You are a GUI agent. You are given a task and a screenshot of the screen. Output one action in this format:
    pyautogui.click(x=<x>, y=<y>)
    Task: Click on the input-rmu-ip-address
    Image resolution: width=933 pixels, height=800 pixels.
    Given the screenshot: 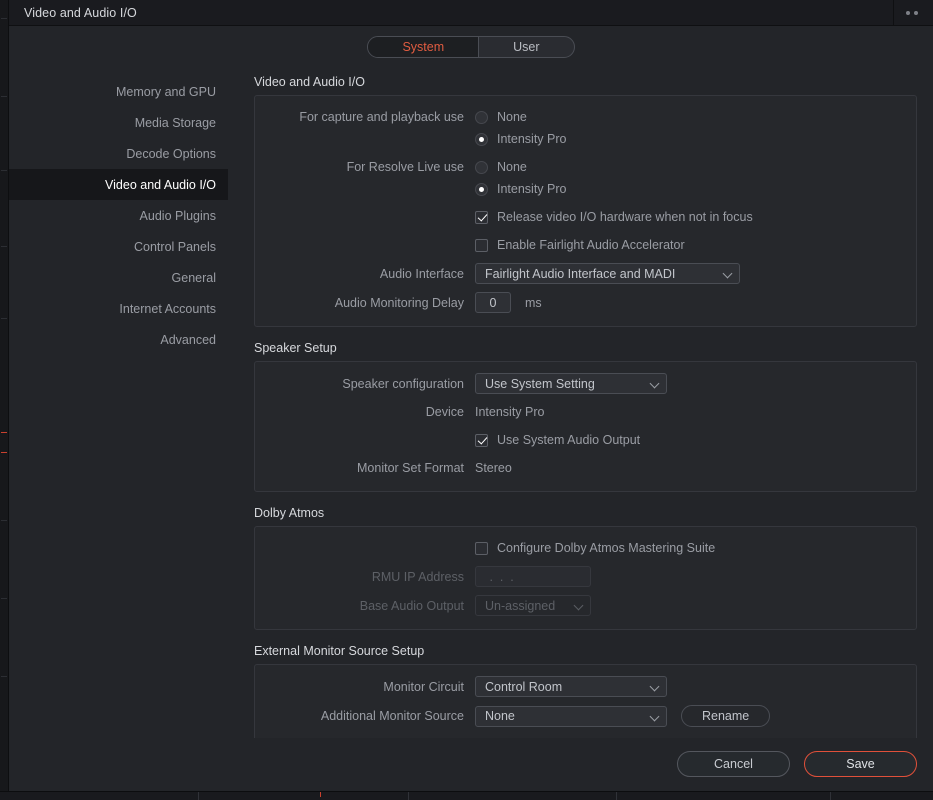 What is the action you would take?
    pyautogui.click(x=533, y=576)
    